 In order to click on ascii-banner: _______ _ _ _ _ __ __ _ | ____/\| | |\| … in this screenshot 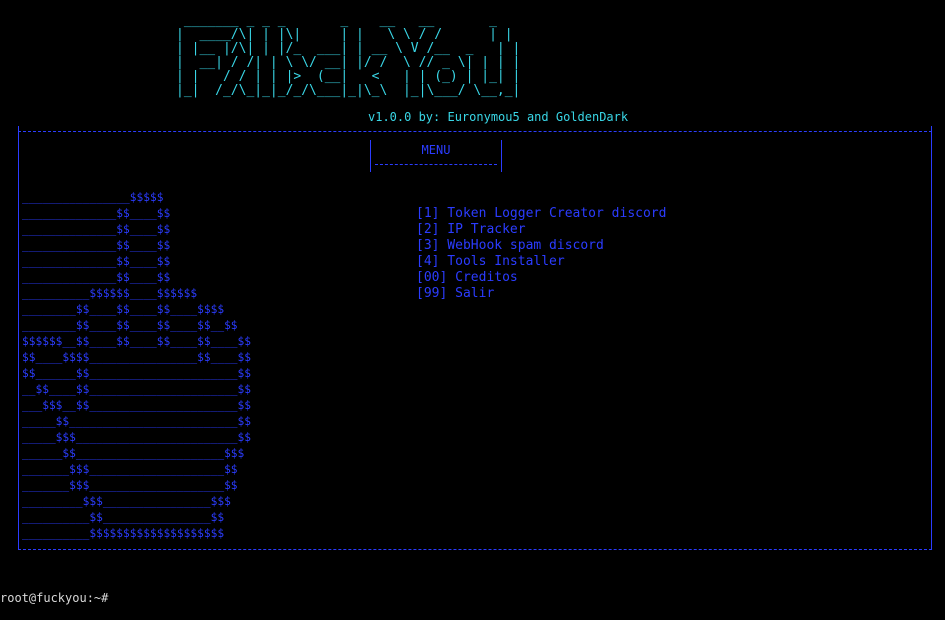, I will do `click(348, 55)`.